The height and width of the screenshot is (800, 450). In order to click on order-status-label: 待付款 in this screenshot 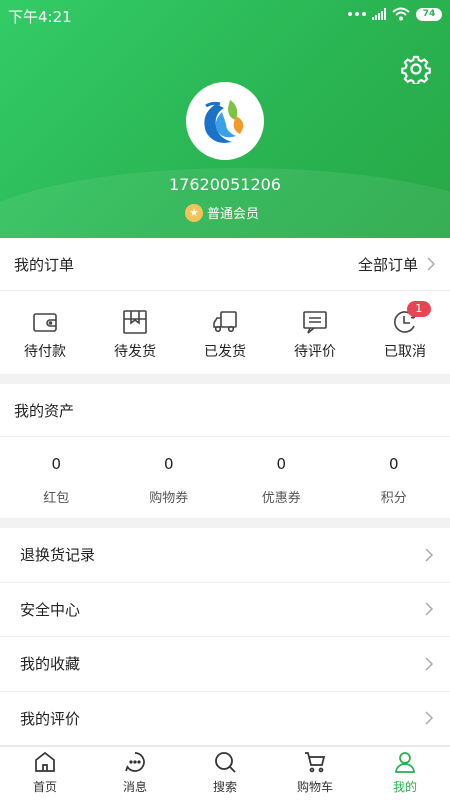, I will do `click(45, 352)`.